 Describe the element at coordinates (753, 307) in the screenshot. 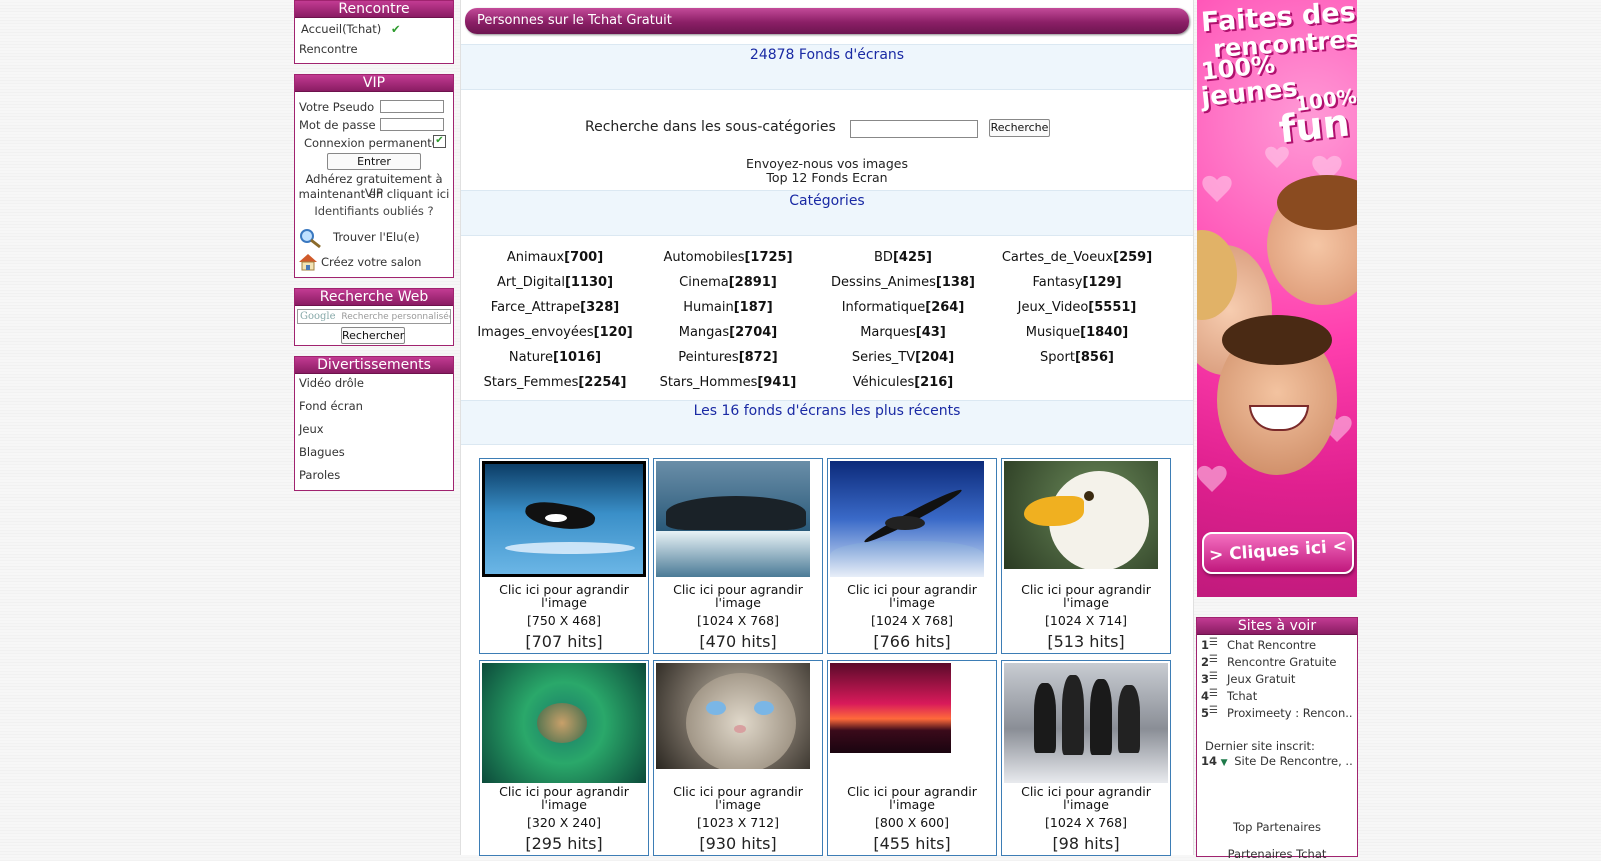

I see `category-count: [187]` at that location.